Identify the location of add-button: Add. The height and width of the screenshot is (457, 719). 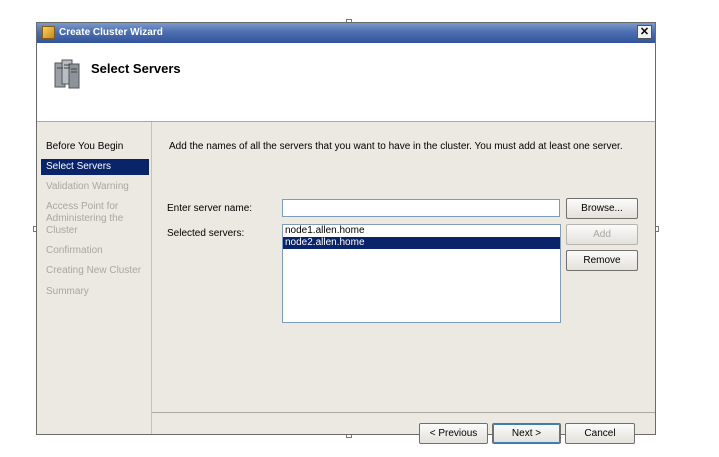
(602, 234).